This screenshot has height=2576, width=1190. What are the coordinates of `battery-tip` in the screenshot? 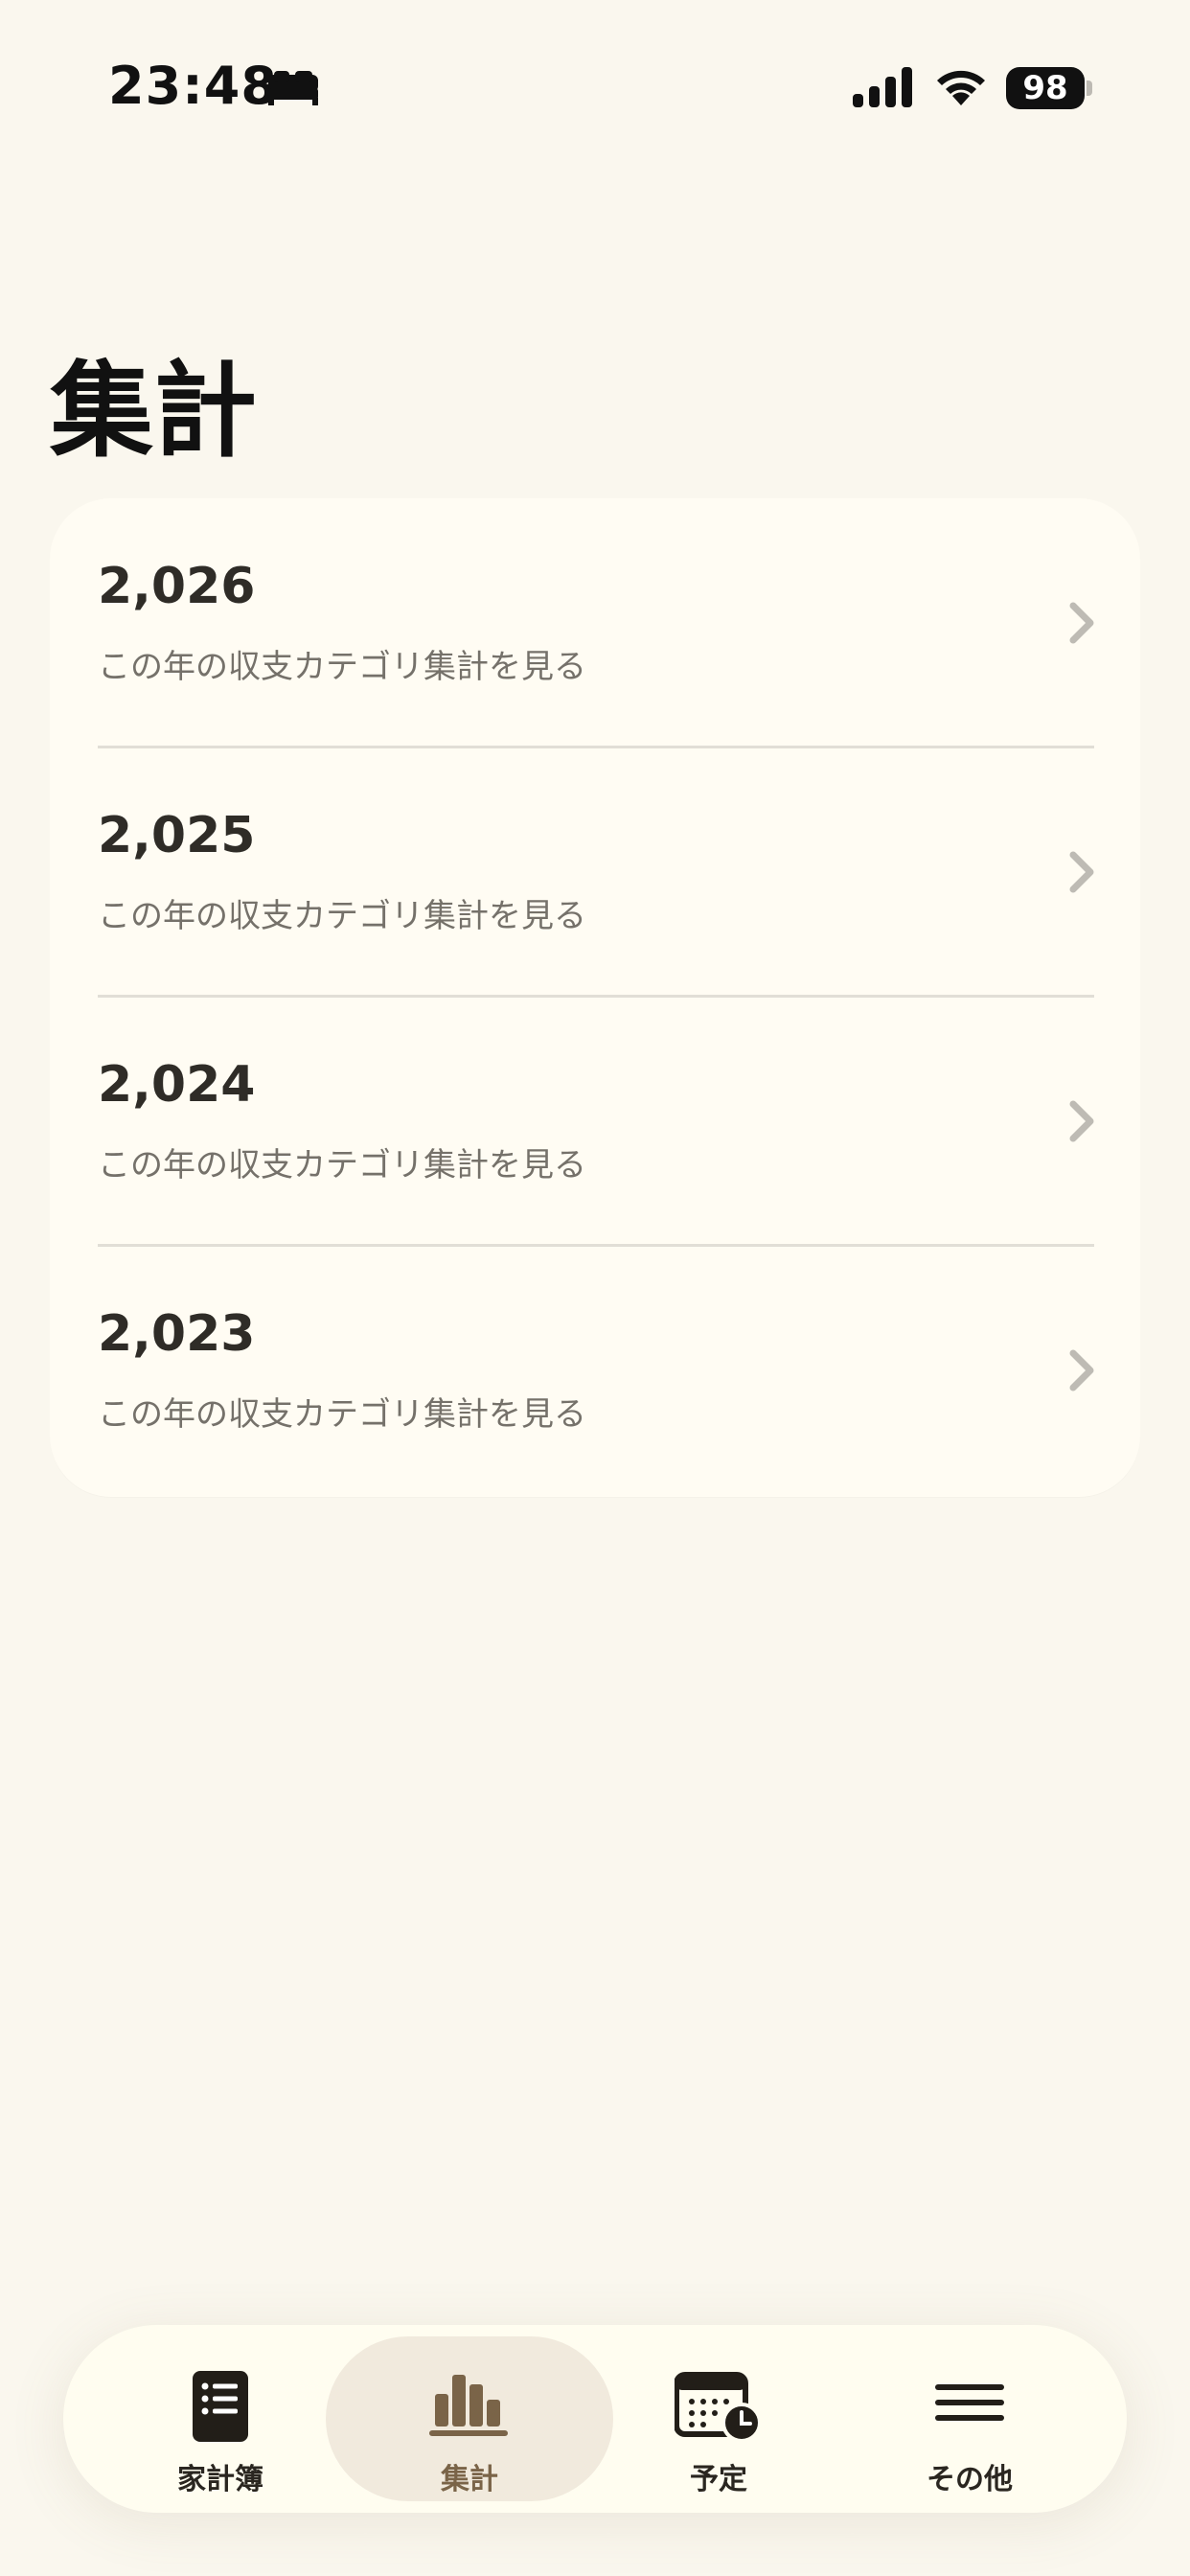 It's located at (1090, 88).